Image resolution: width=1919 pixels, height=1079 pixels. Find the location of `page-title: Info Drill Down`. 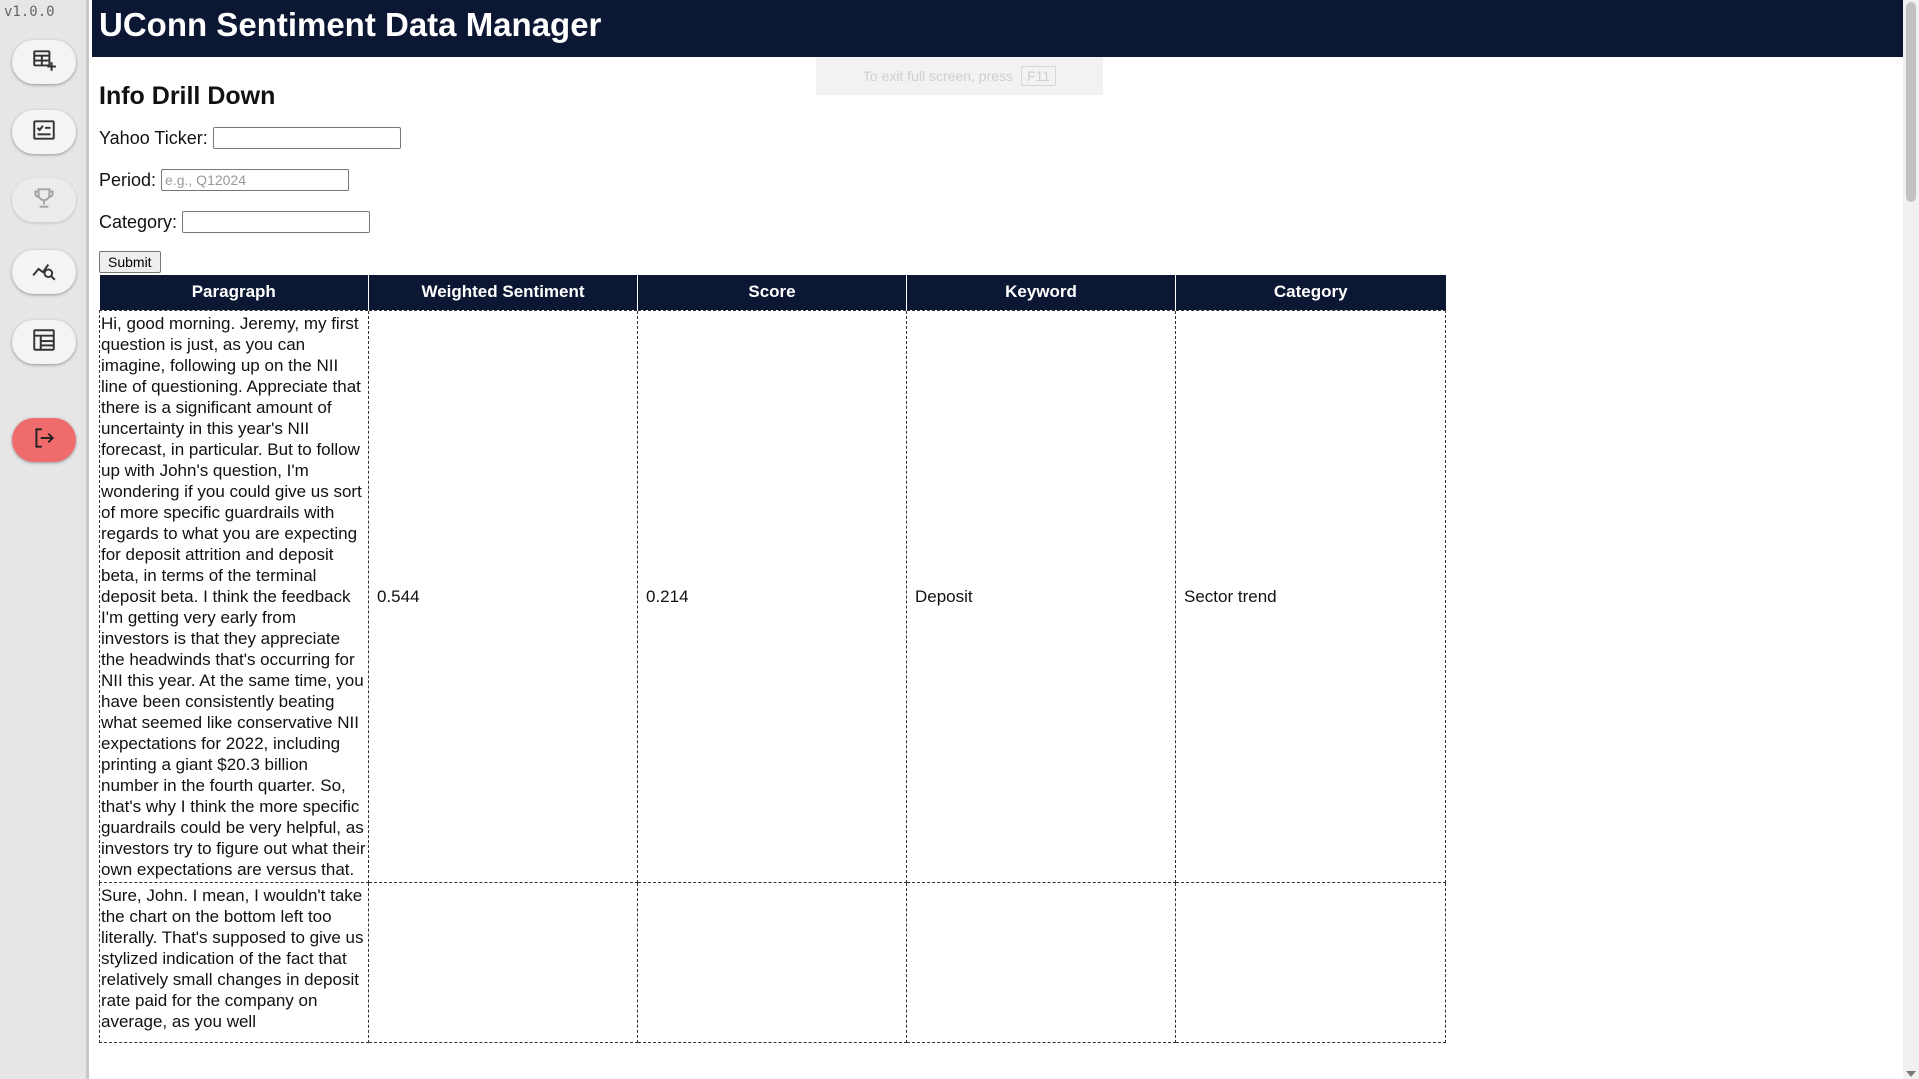

page-title: Info Drill Down is located at coordinates (187, 96).